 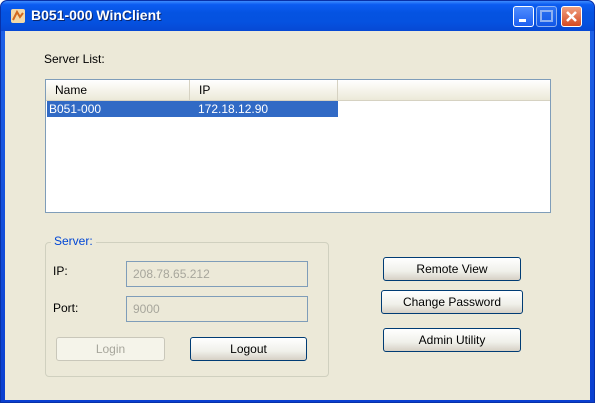 I want to click on server-name-cell: B051-000, so click(x=75, y=109).